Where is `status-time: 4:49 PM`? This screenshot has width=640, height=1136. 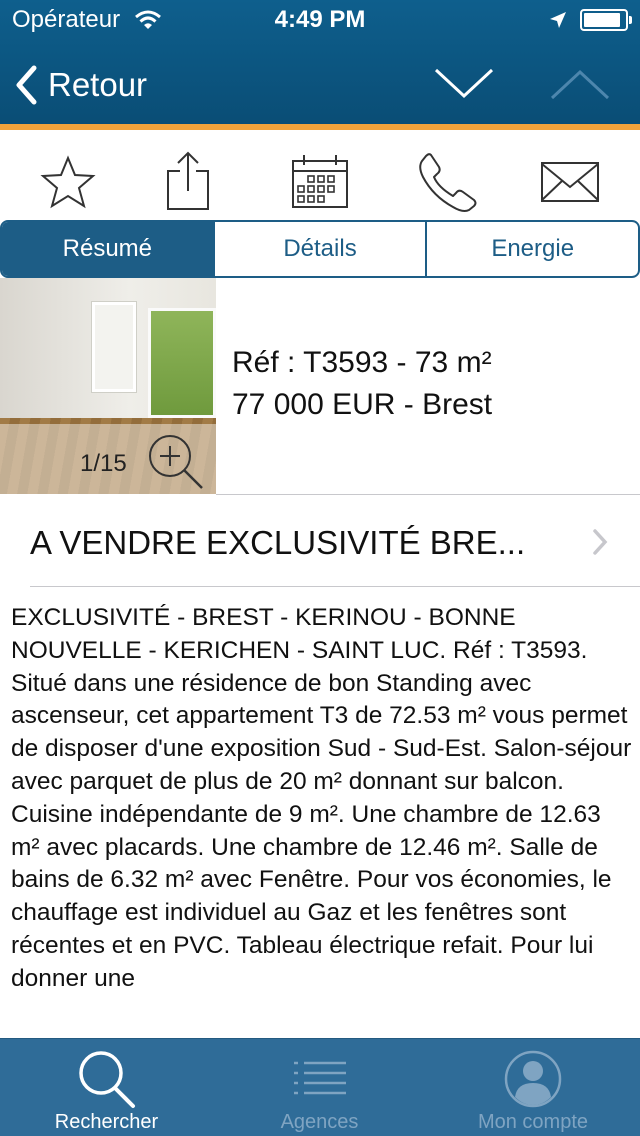 status-time: 4:49 PM is located at coordinates (320, 19).